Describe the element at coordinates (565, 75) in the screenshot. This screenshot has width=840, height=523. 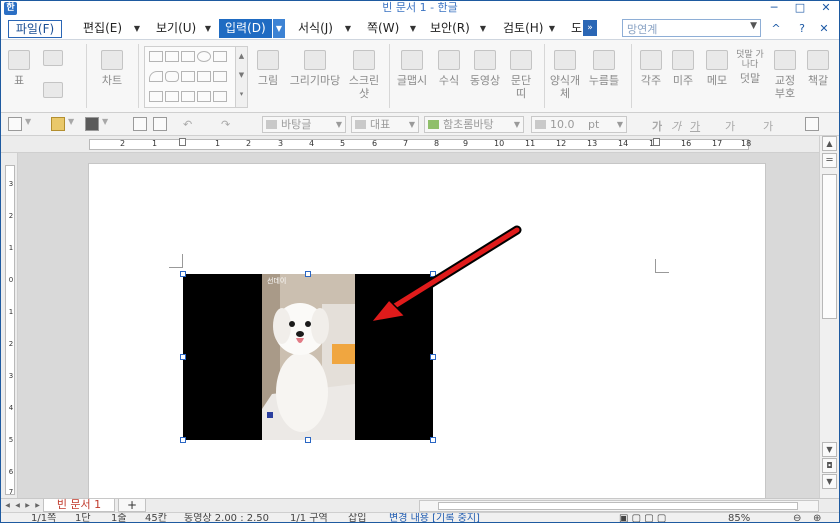
I see `form-object-button: 양식개체` at that location.